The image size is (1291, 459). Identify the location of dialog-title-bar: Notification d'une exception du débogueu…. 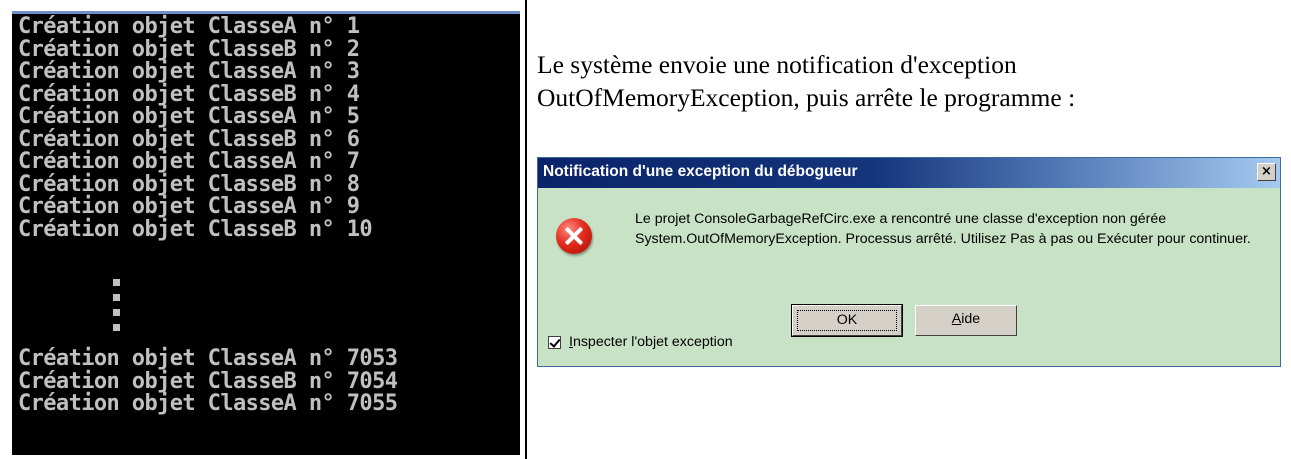
(909, 173).